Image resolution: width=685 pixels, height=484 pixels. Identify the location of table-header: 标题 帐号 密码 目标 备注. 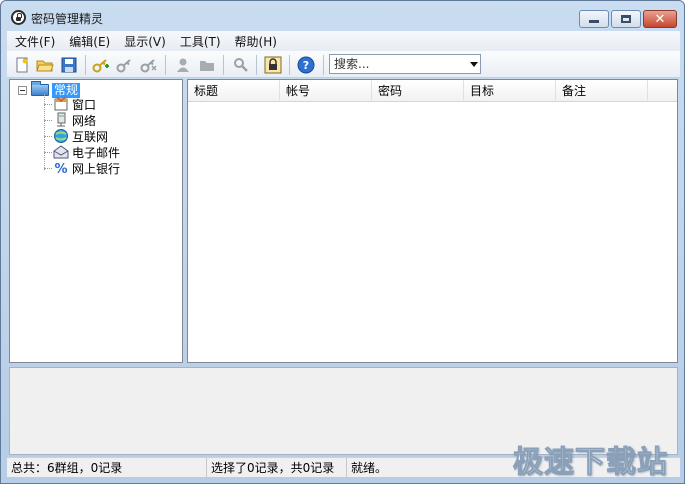
(432, 91).